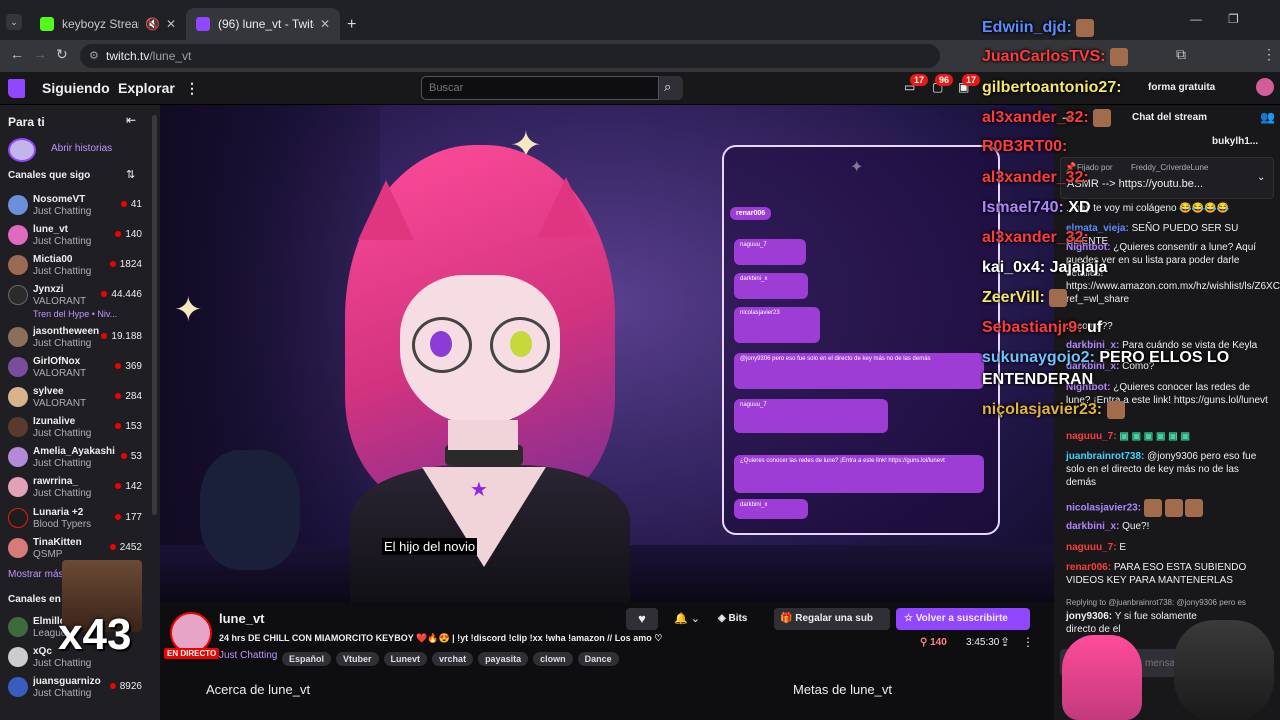 This screenshot has height=720, width=1280. What do you see at coordinates (503, 659) in the screenshot?
I see `tag: payasita` at bounding box center [503, 659].